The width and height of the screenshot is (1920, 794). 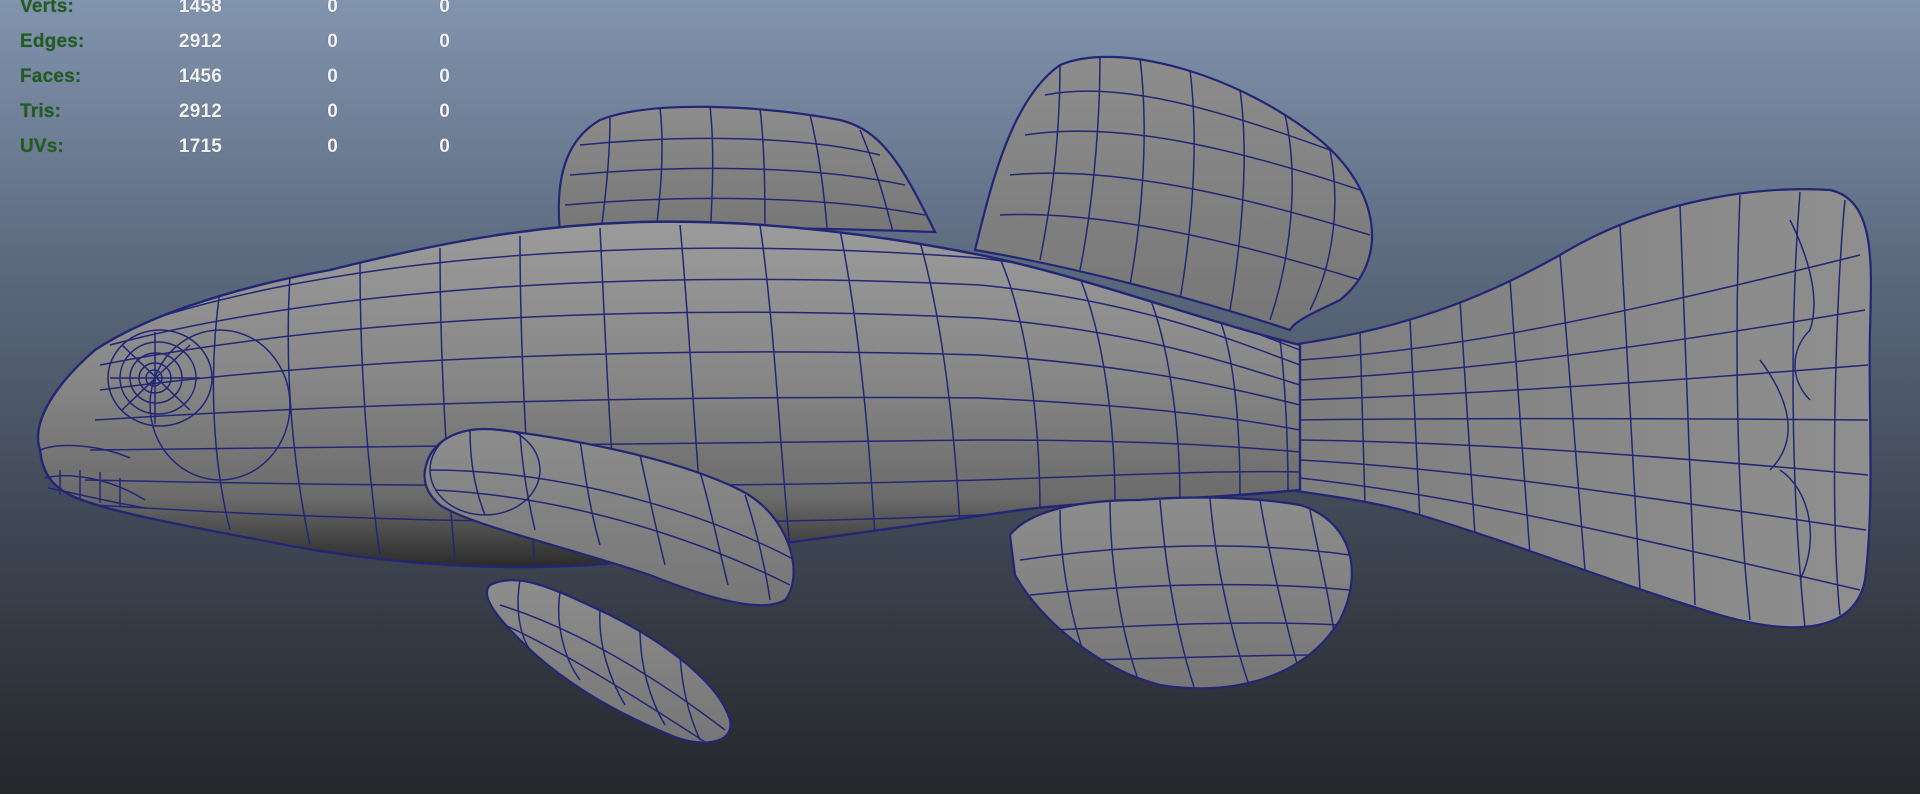 What do you see at coordinates (235, 113) in the screenshot?
I see `hud-row-tris: Tris: 2912 0 0` at bounding box center [235, 113].